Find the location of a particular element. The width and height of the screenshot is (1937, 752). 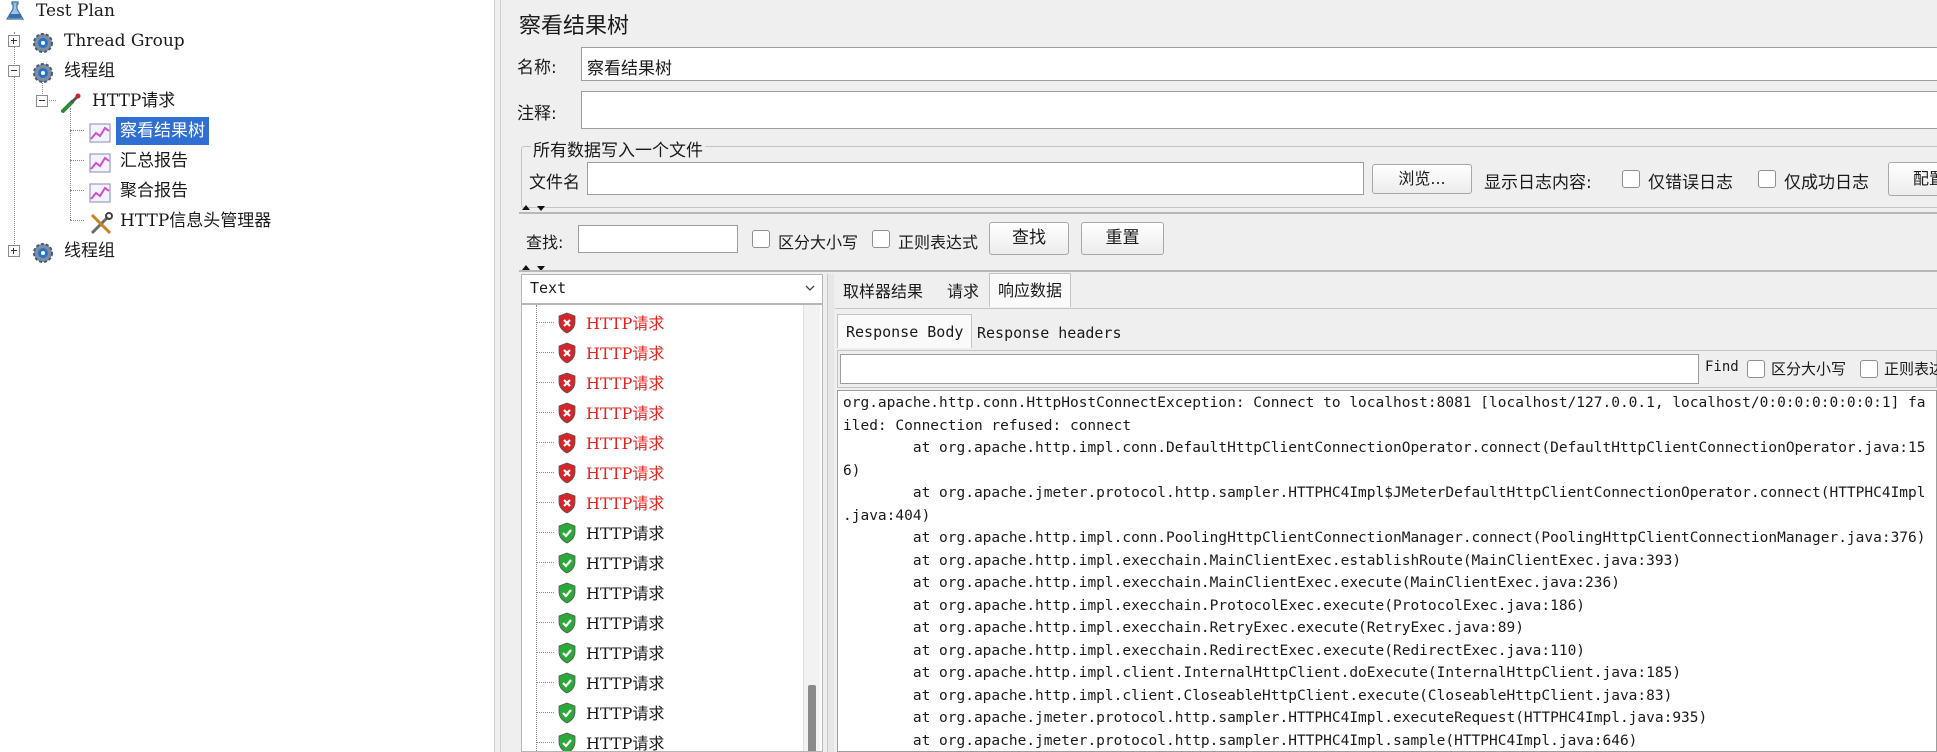

chart-icon is located at coordinates (99, 162).